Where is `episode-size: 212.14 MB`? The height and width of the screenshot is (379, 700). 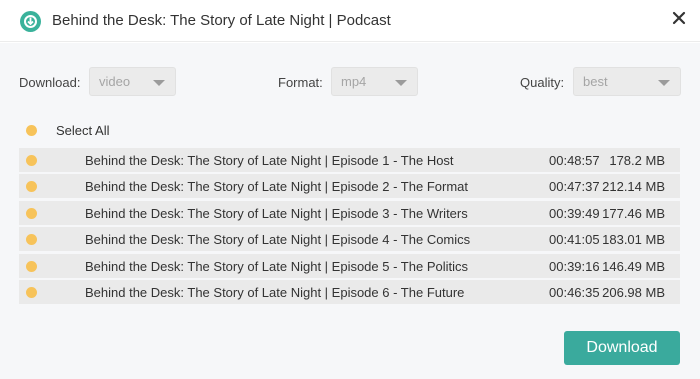
episode-size: 212.14 MB is located at coordinates (633, 186).